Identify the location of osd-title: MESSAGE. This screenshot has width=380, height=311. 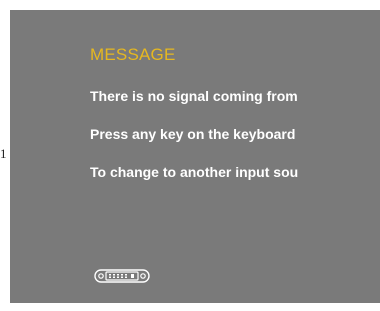
(133, 54).